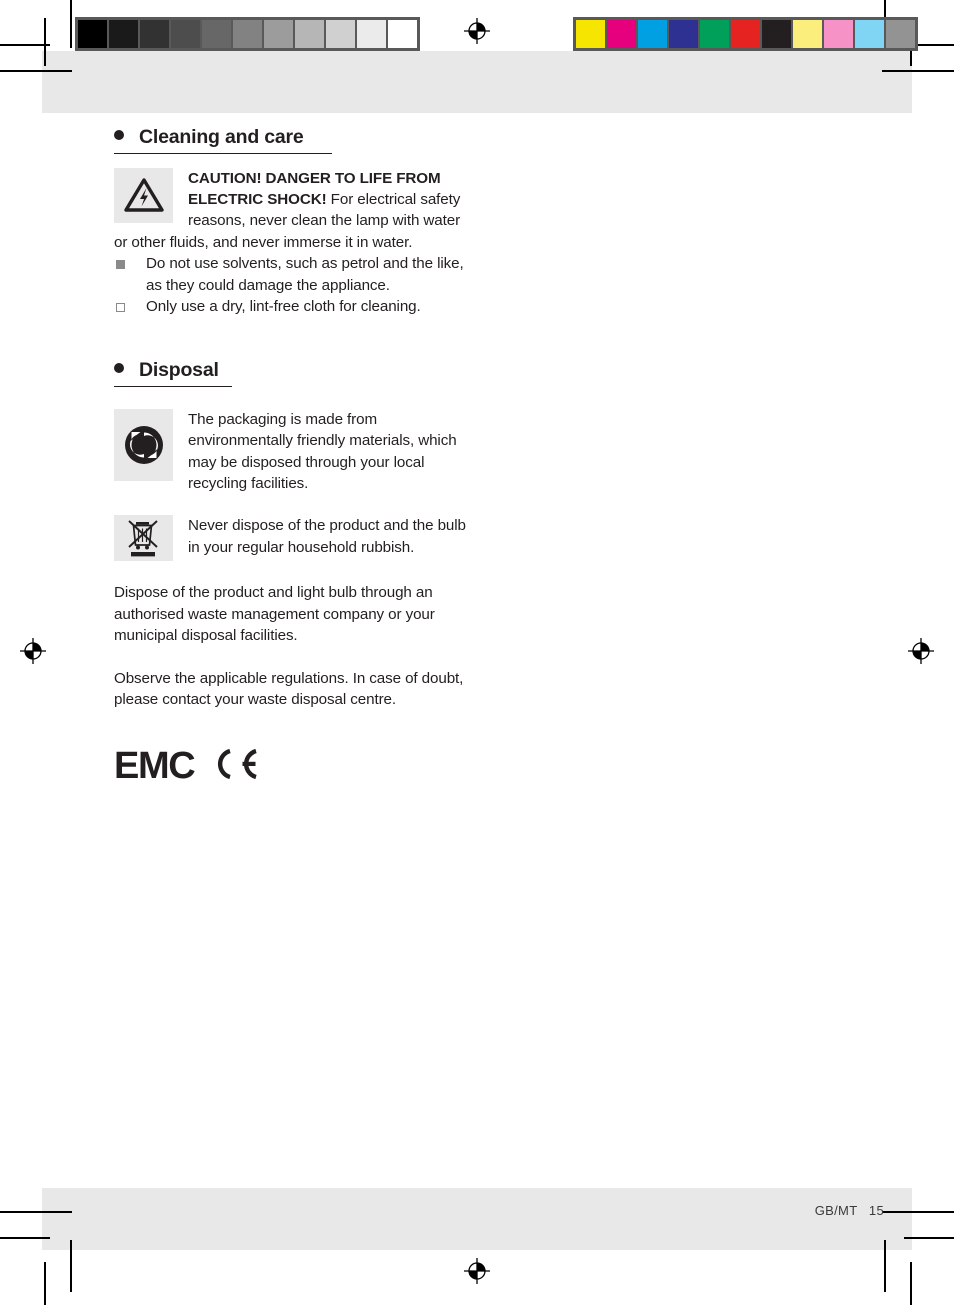  I want to click on section-heading-disposal: Disposal, so click(173, 374).